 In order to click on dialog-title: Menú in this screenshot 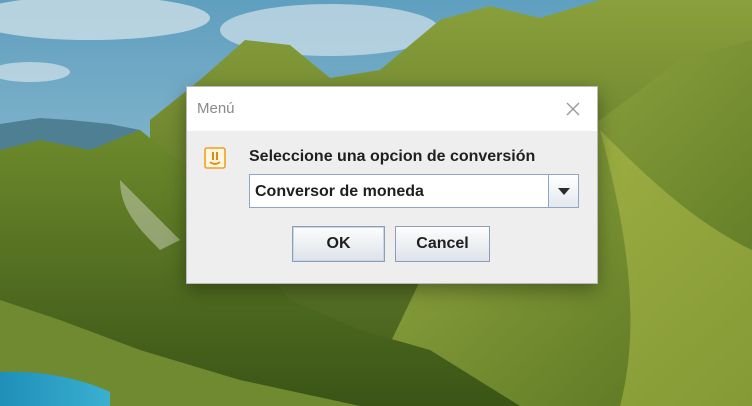, I will do `click(216, 108)`.